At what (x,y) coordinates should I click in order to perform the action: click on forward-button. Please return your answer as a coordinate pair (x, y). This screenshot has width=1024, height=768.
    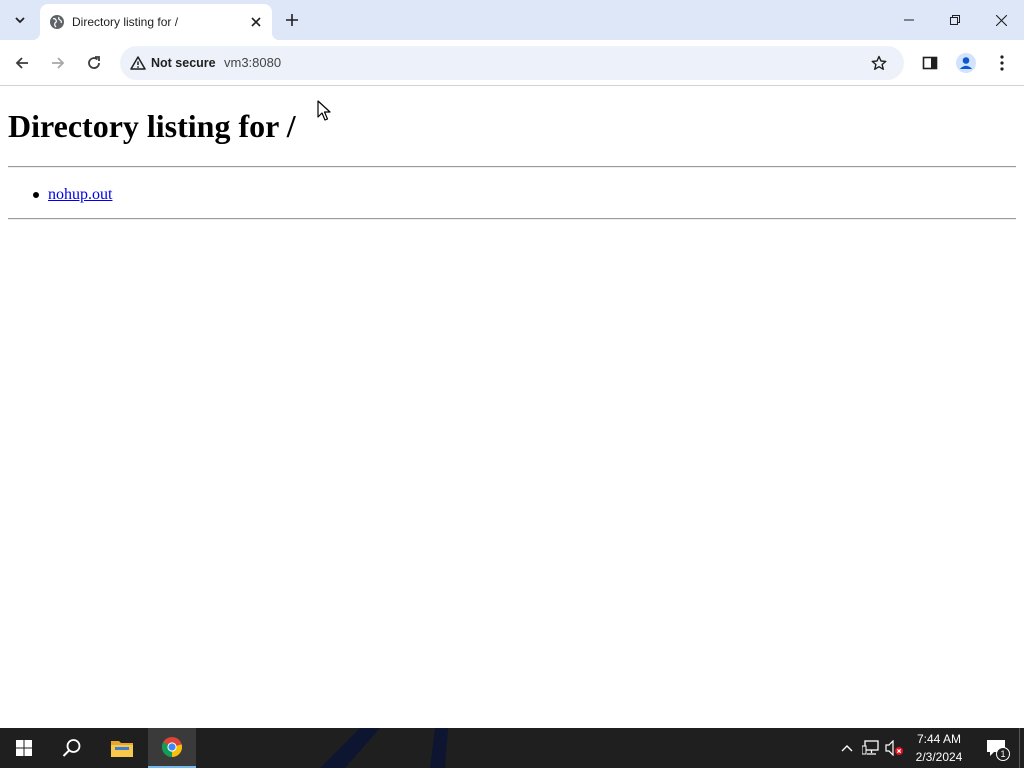
    Looking at the image, I should click on (58, 63).